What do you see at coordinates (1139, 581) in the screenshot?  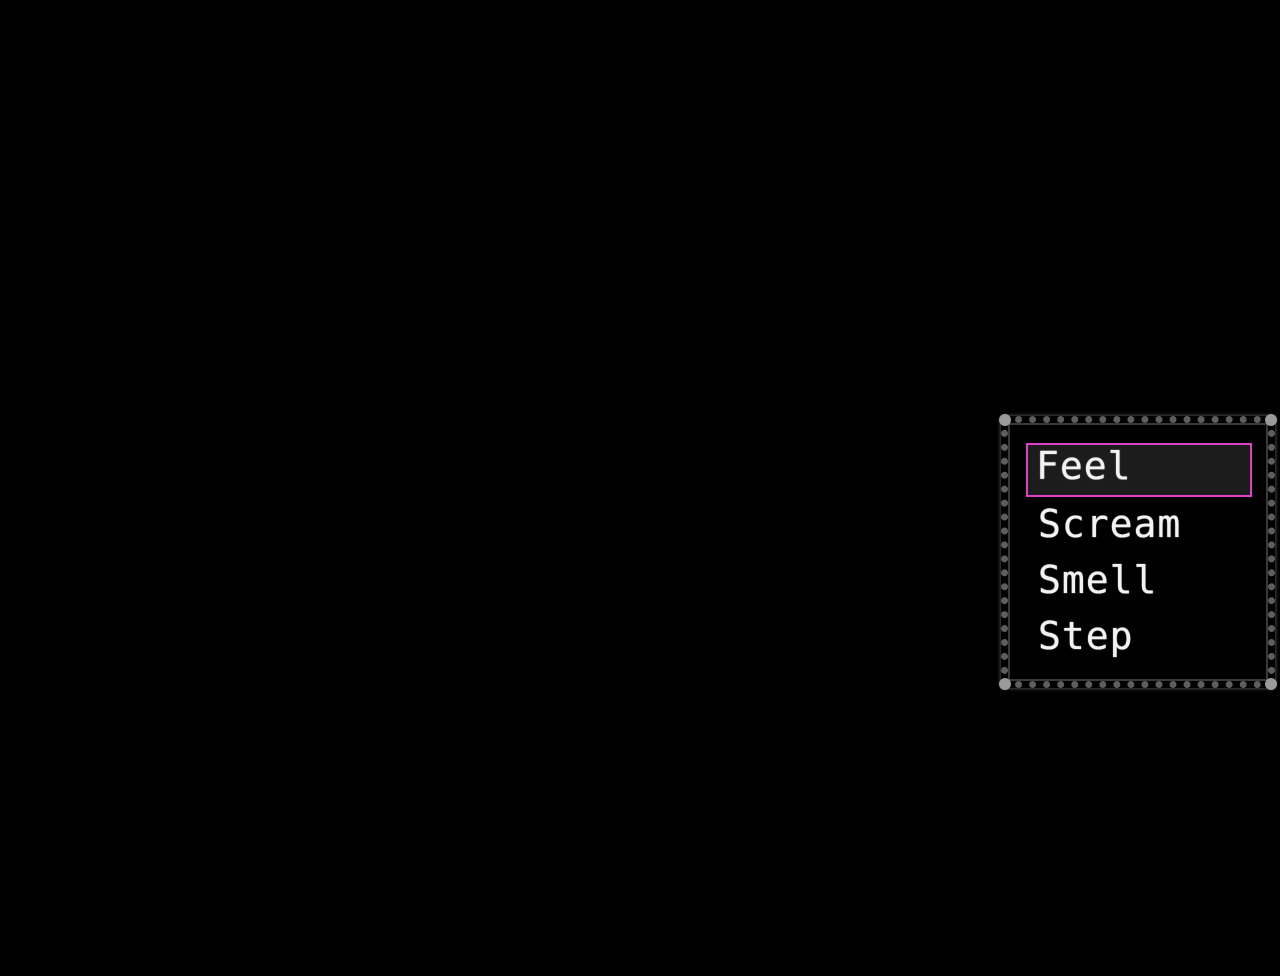 I see `menu-option-smell: Smell` at bounding box center [1139, 581].